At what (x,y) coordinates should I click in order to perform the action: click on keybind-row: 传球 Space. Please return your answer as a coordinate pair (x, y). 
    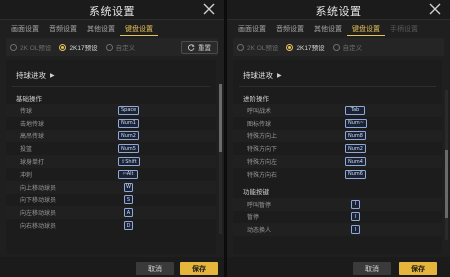
    Looking at the image, I should click on (111, 110).